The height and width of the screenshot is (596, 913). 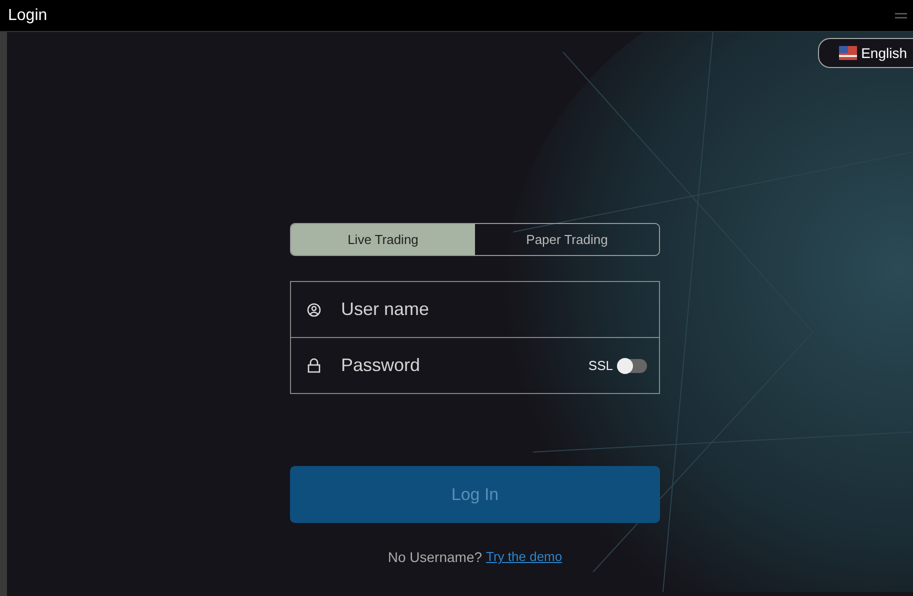 I want to click on demo-link: Try the demo, so click(x=524, y=557).